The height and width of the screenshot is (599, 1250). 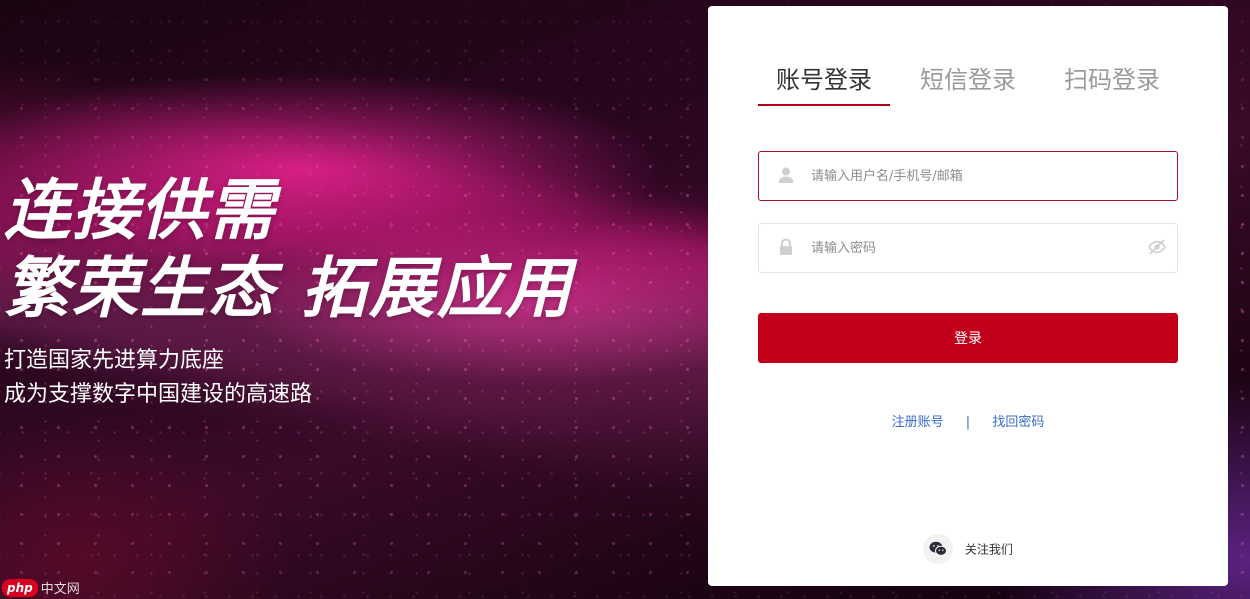 I want to click on tab-sms-login: 短信登录, so click(x=968, y=84).